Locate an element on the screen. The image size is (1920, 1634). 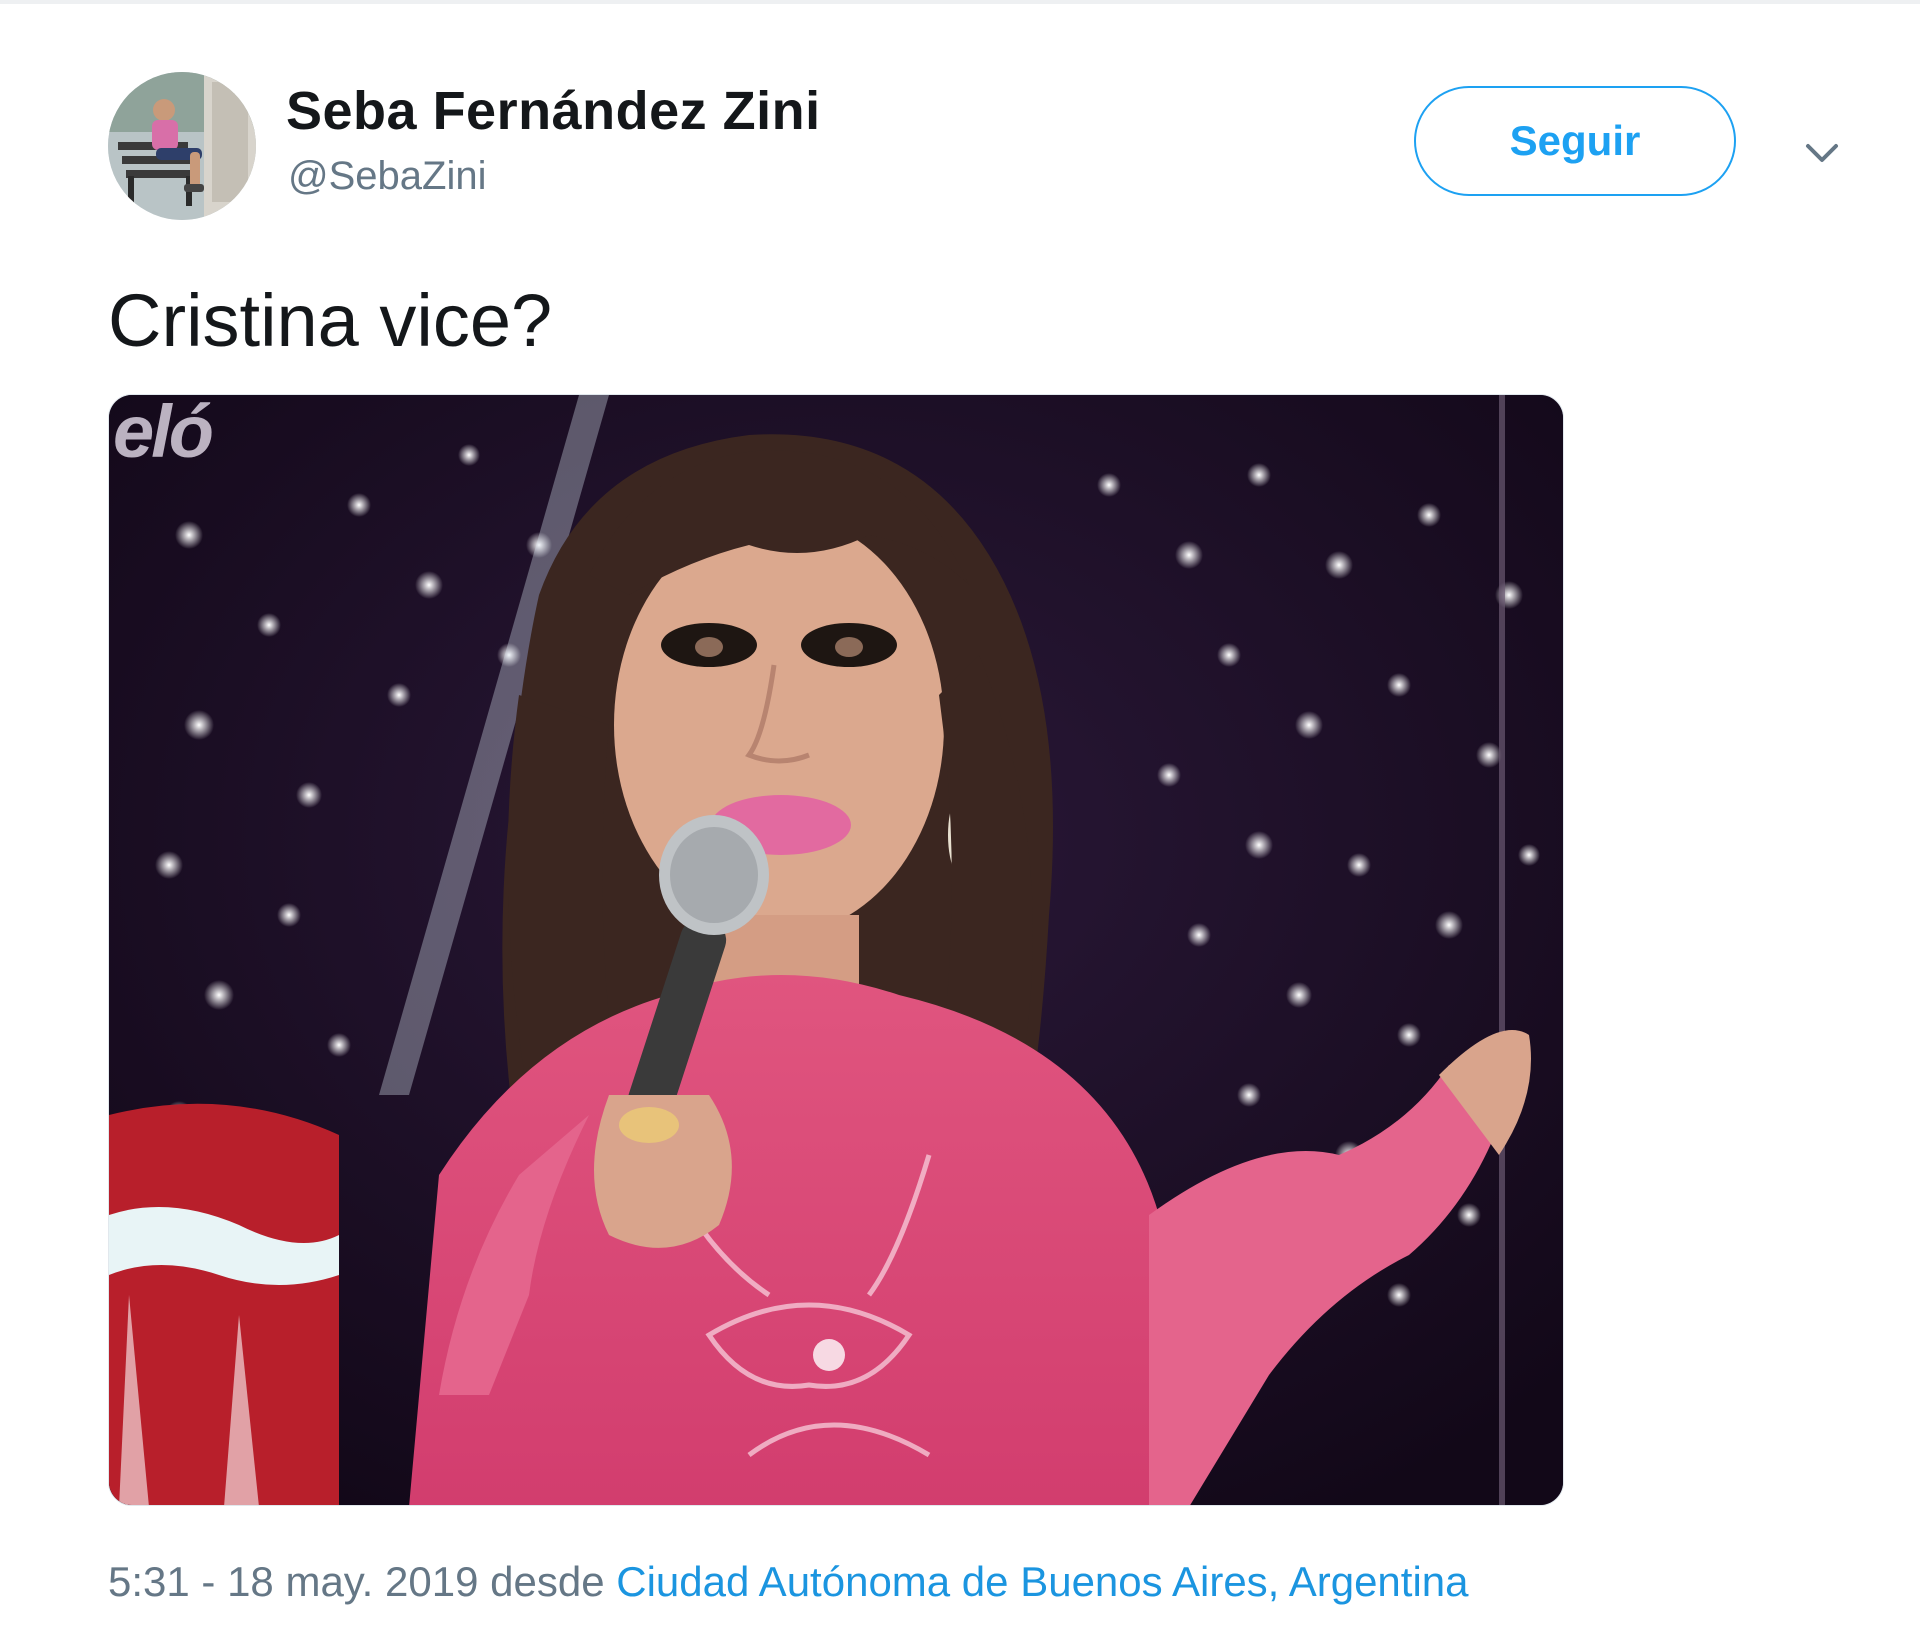
top-divider is located at coordinates (960, 2).